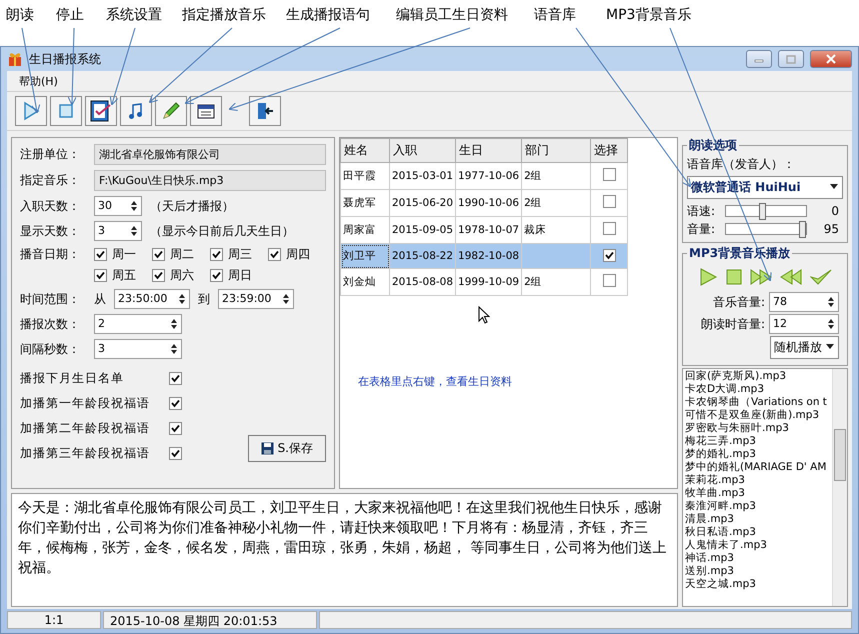  Describe the element at coordinates (101, 378) in the screenshot. I see `option-checkbox: 播报下月生日名单` at that location.